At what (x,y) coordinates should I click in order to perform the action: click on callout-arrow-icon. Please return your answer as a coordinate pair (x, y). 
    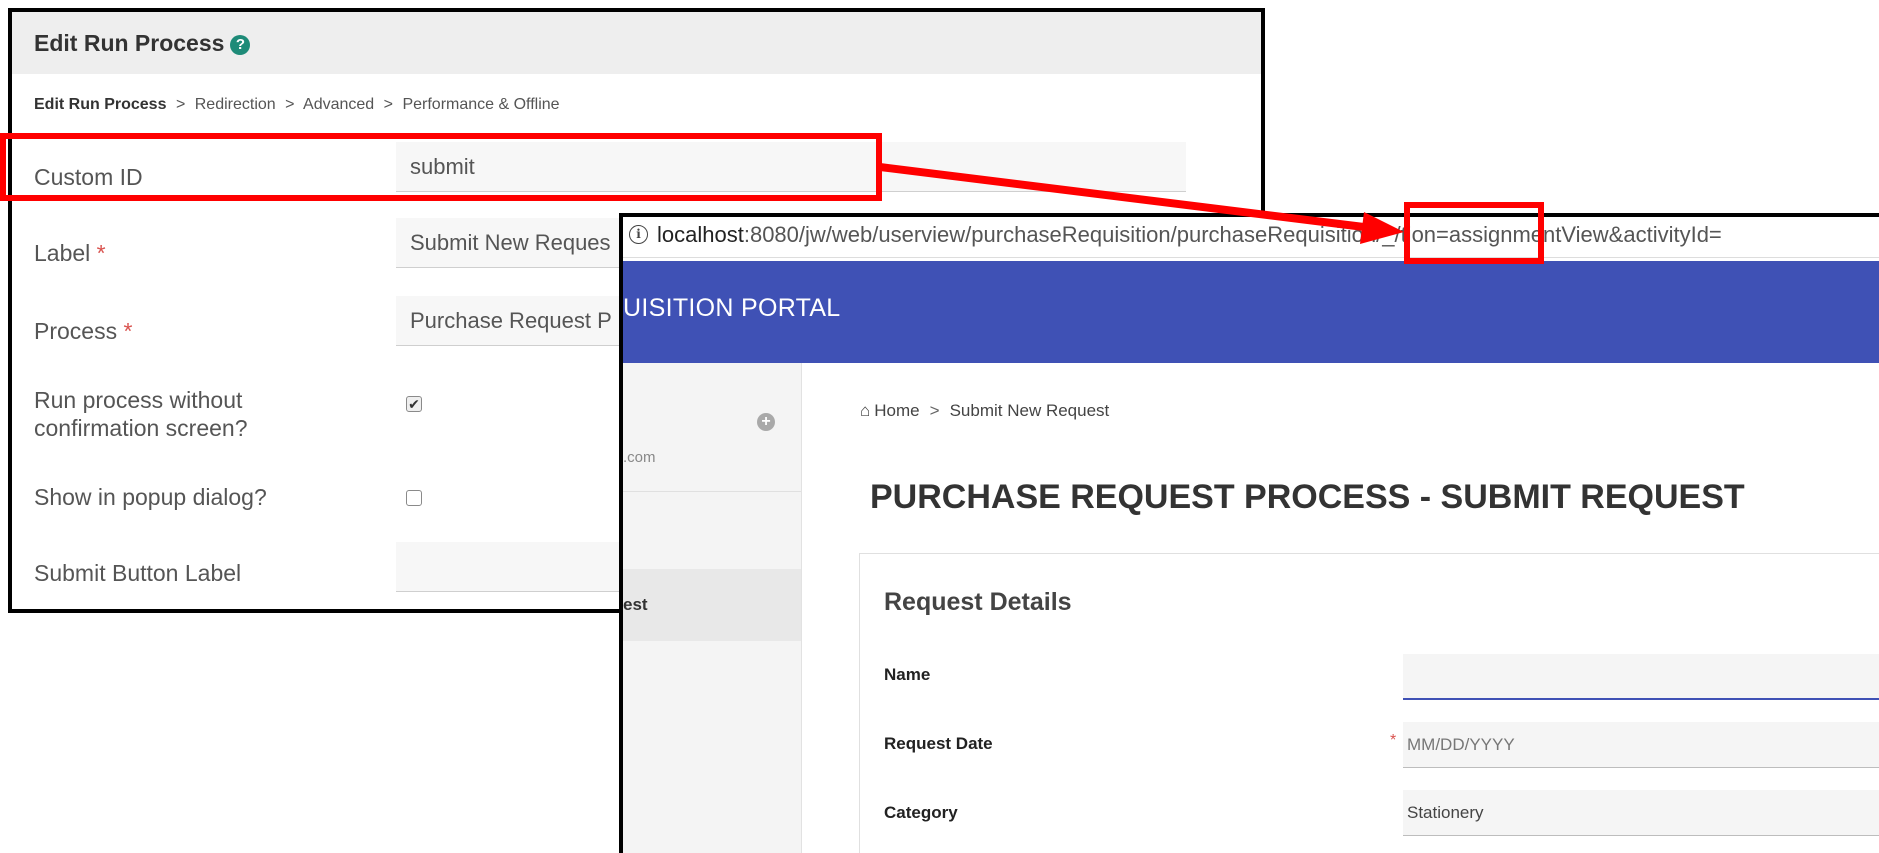
    Looking at the image, I should click on (1141, 203).